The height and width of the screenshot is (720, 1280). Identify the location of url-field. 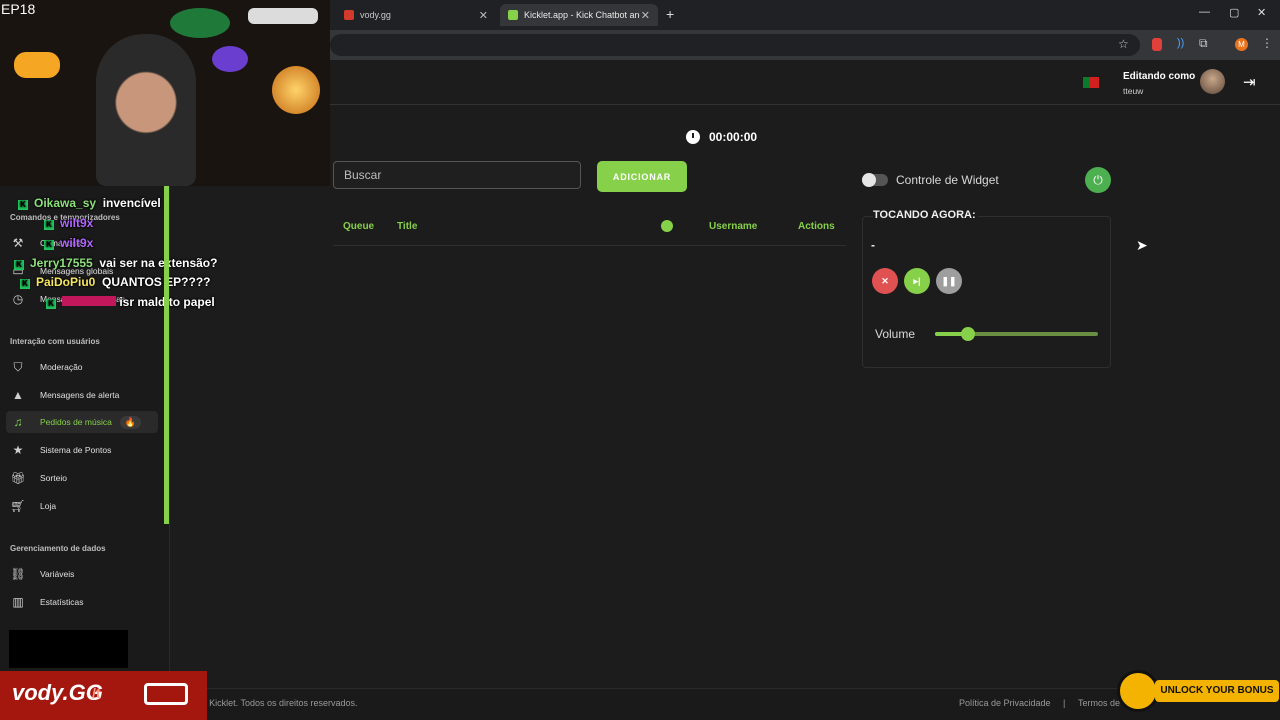
(735, 45).